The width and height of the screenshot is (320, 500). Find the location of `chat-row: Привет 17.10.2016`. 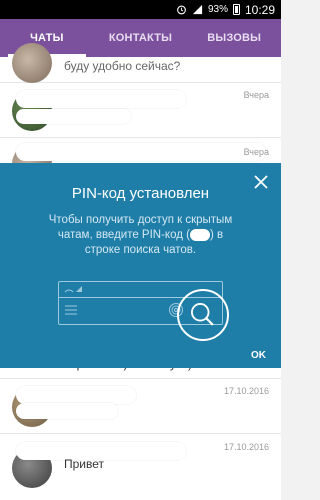

chat-row: Привет 17.10.2016 is located at coordinates (140, 467).